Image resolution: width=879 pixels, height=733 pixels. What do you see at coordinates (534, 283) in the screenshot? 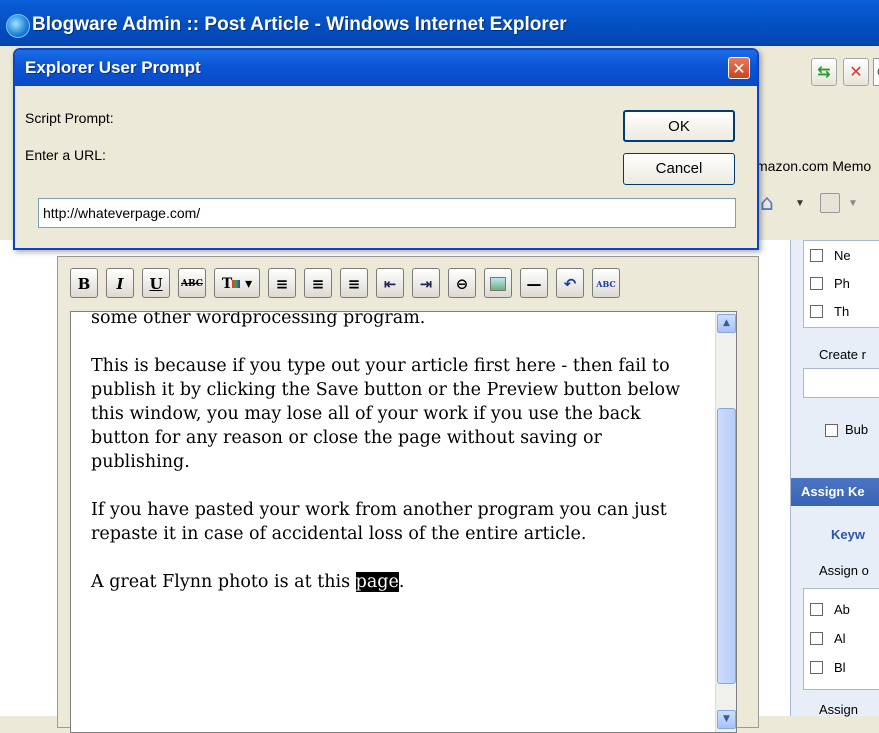
I see `horizontal-rule-button: —` at bounding box center [534, 283].